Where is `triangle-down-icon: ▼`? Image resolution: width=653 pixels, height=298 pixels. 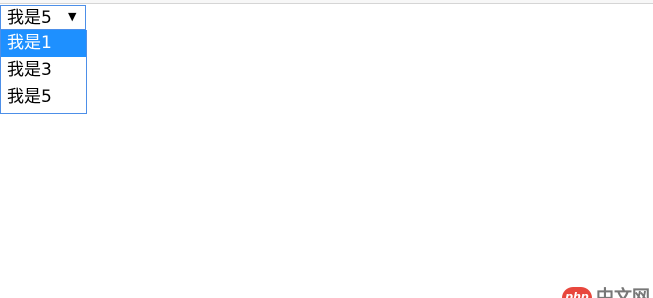
triangle-down-icon: ▼ is located at coordinates (72, 16).